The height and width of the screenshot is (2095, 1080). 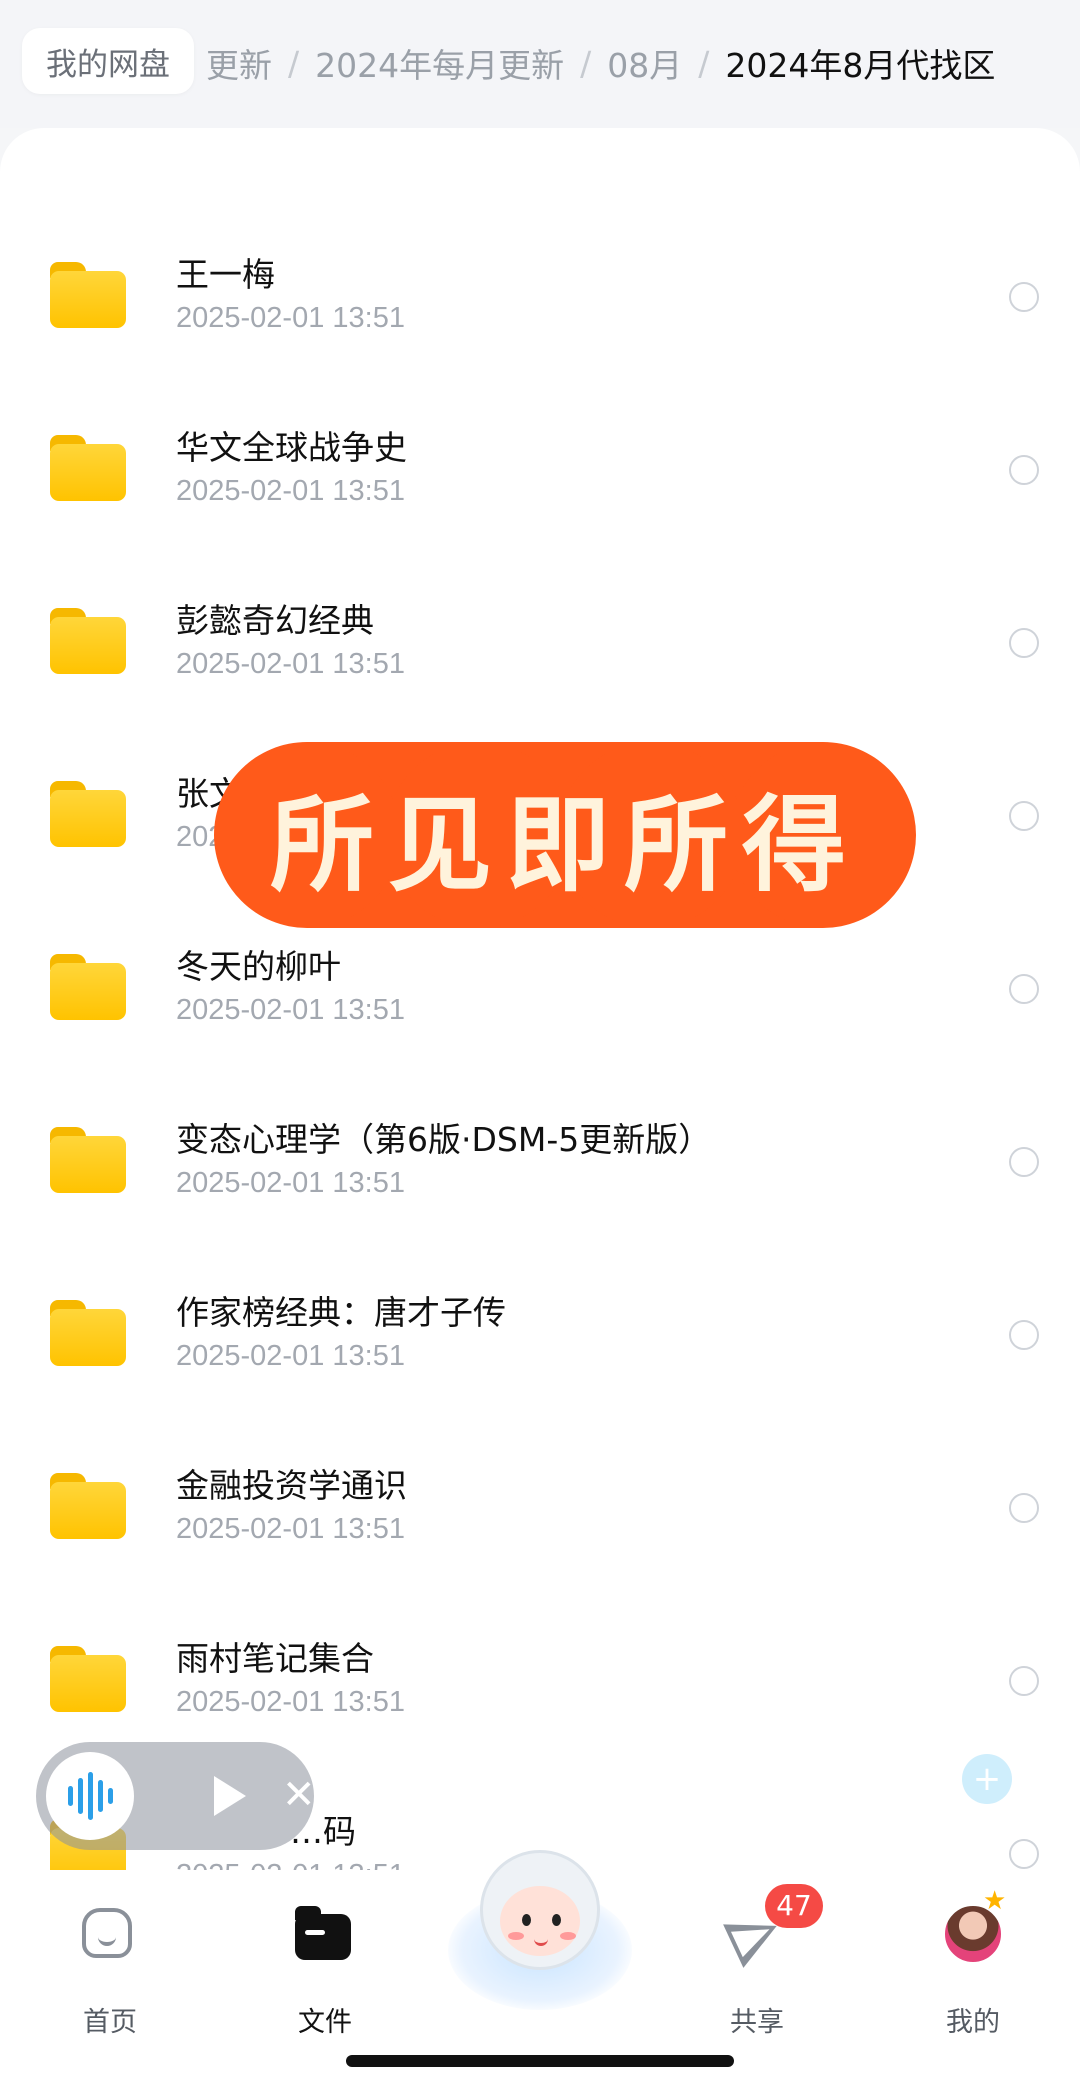 I want to click on promo-banner-text: 所见即所得, so click(x=564, y=844).